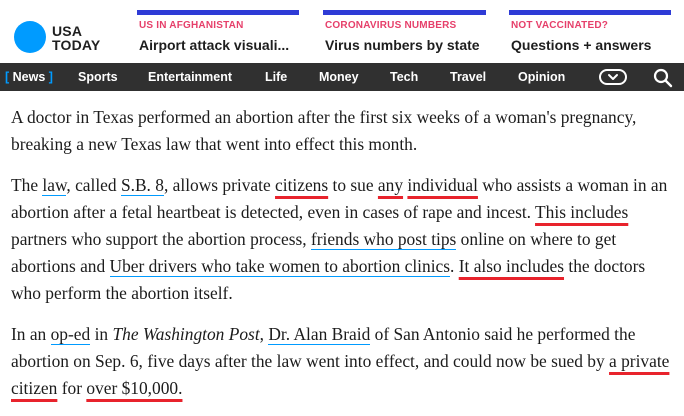 The image size is (684, 416). What do you see at coordinates (134, 388) in the screenshot?
I see `highlight-over-10000: over $10,000.` at bounding box center [134, 388].